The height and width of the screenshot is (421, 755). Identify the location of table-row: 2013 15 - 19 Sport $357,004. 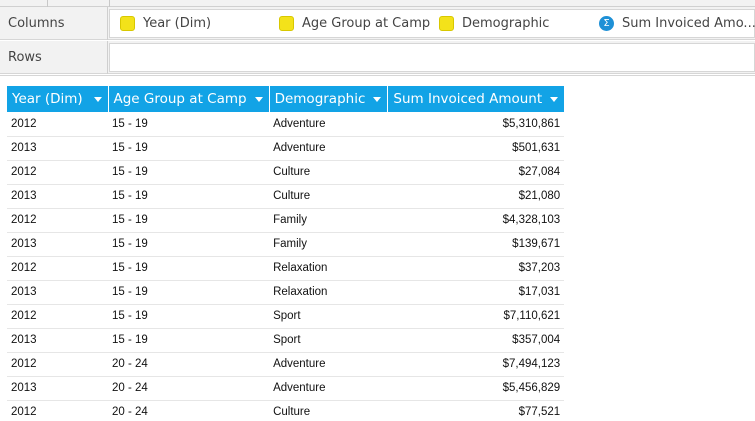
(286, 340).